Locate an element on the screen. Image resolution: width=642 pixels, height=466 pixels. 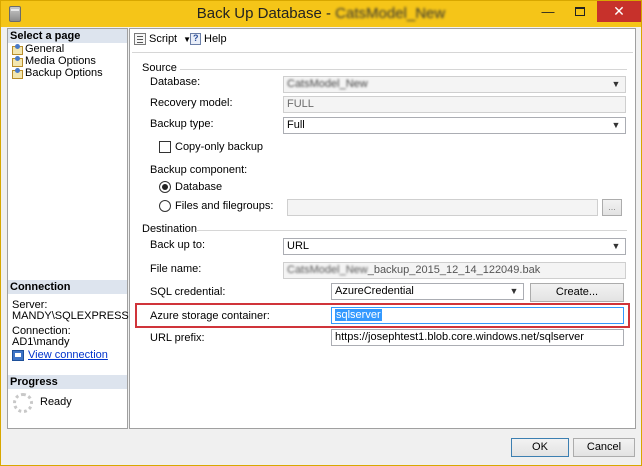
database-radio is located at coordinates (165, 187).